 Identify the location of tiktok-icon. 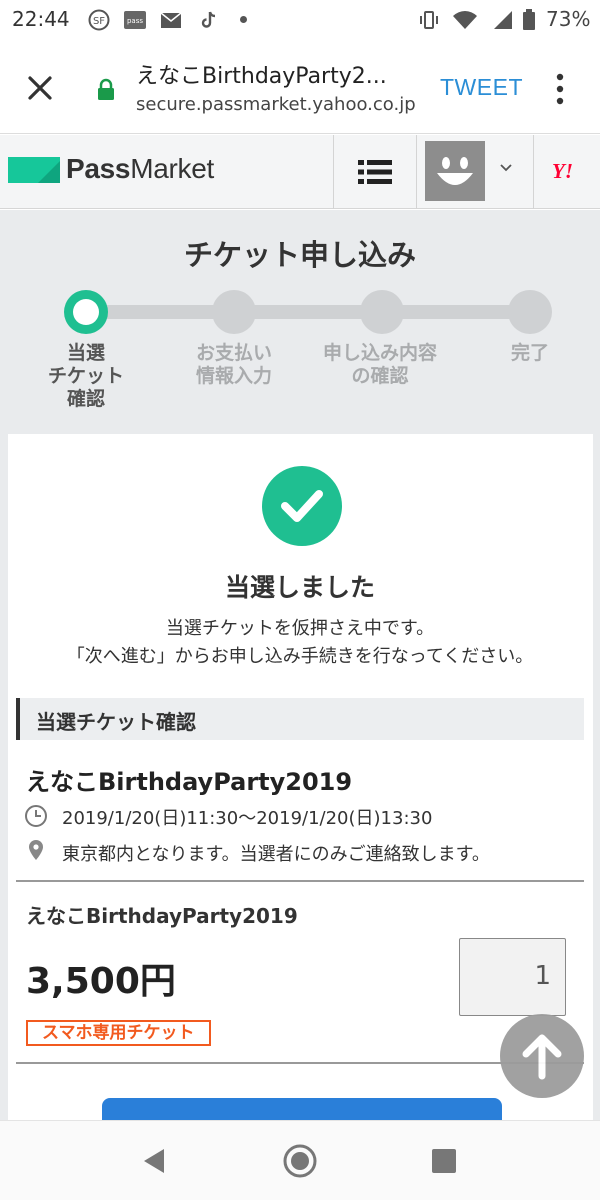
(208, 19).